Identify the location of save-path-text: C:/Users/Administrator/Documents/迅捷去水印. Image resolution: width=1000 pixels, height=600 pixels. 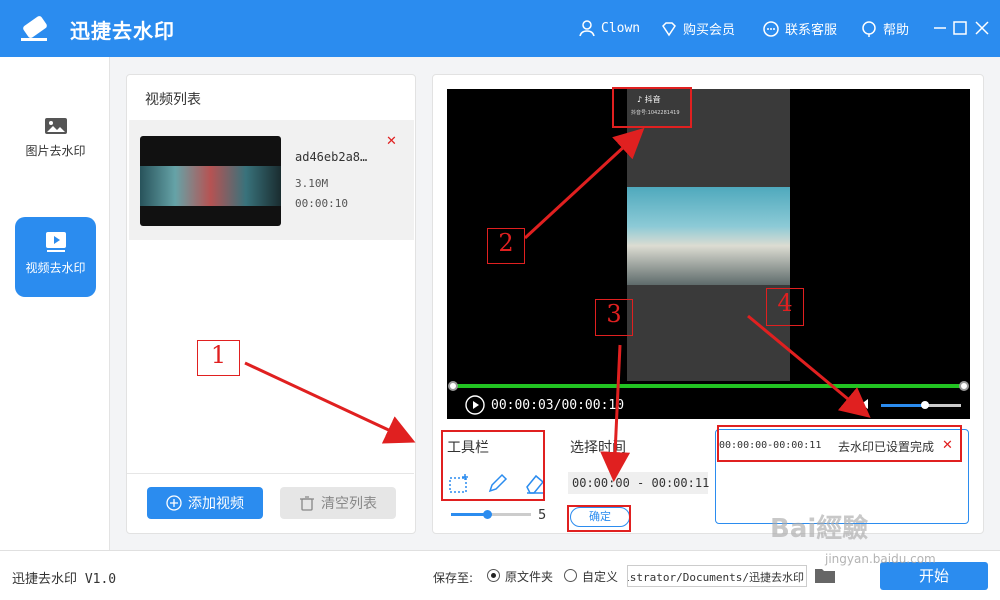
(716, 577).